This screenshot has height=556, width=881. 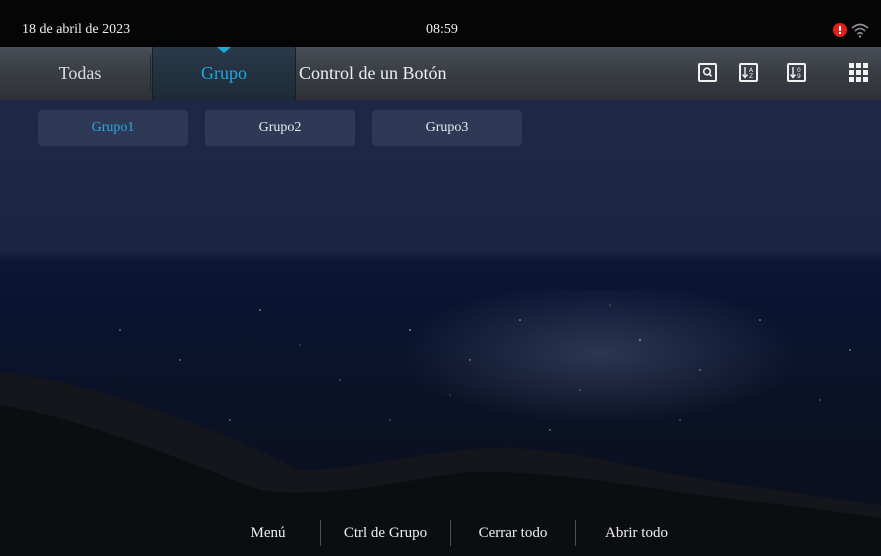 I want to click on grid-menu-icon, so click(x=858, y=72).